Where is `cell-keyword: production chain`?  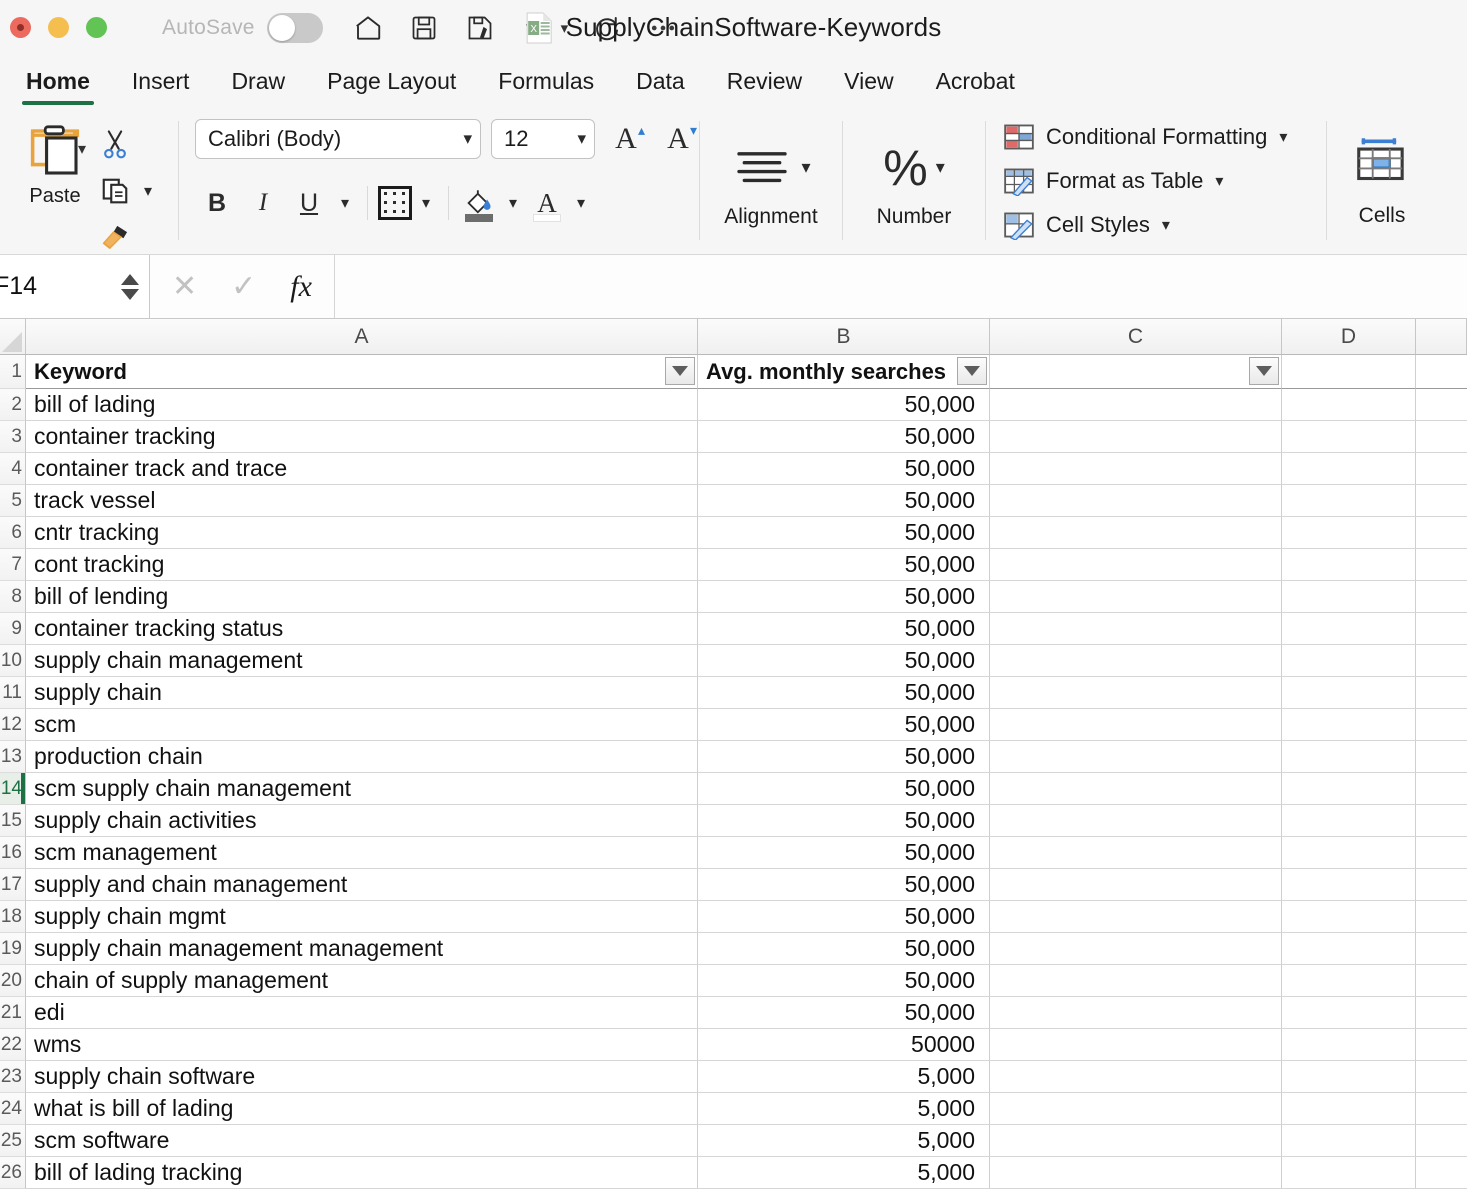 cell-keyword: production chain is located at coordinates (362, 757).